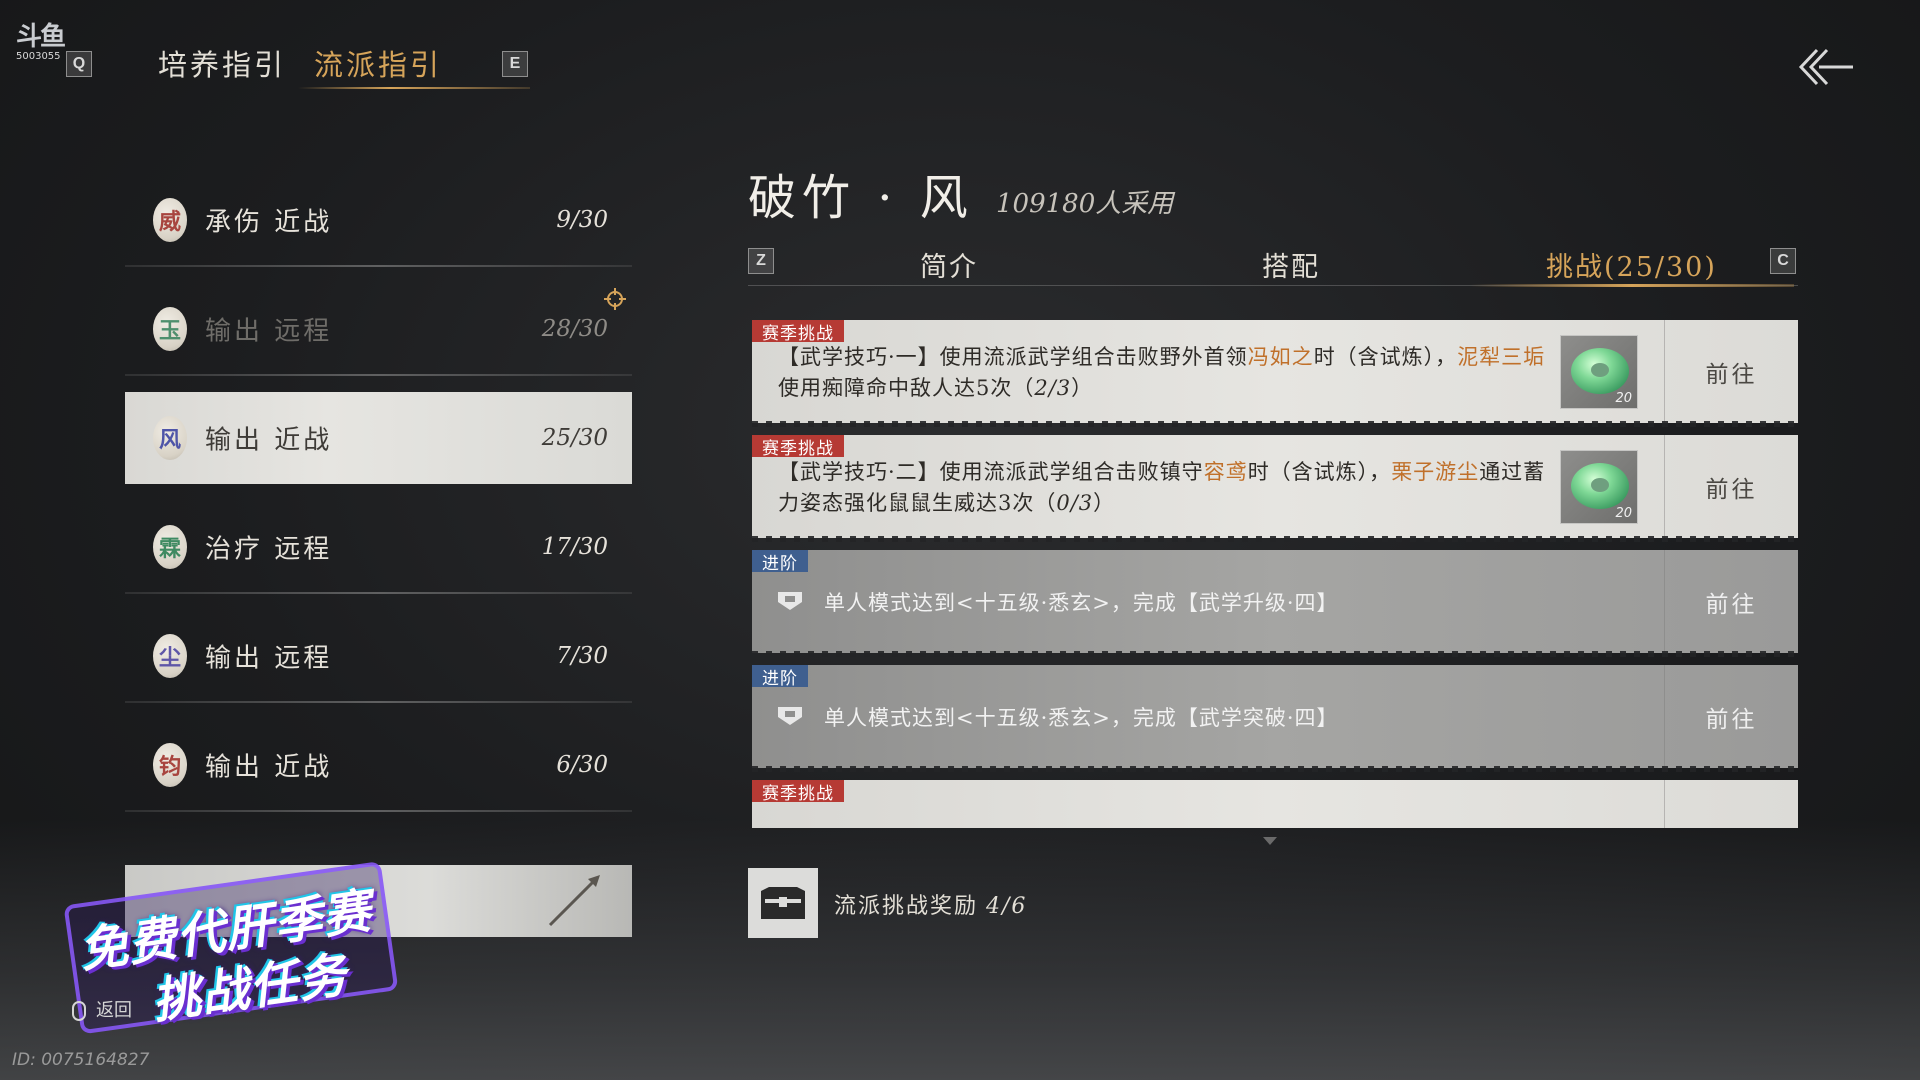  Describe the element at coordinates (41, 37) in the screenshot. I see `logo-mark: 斗鱼` at that location.